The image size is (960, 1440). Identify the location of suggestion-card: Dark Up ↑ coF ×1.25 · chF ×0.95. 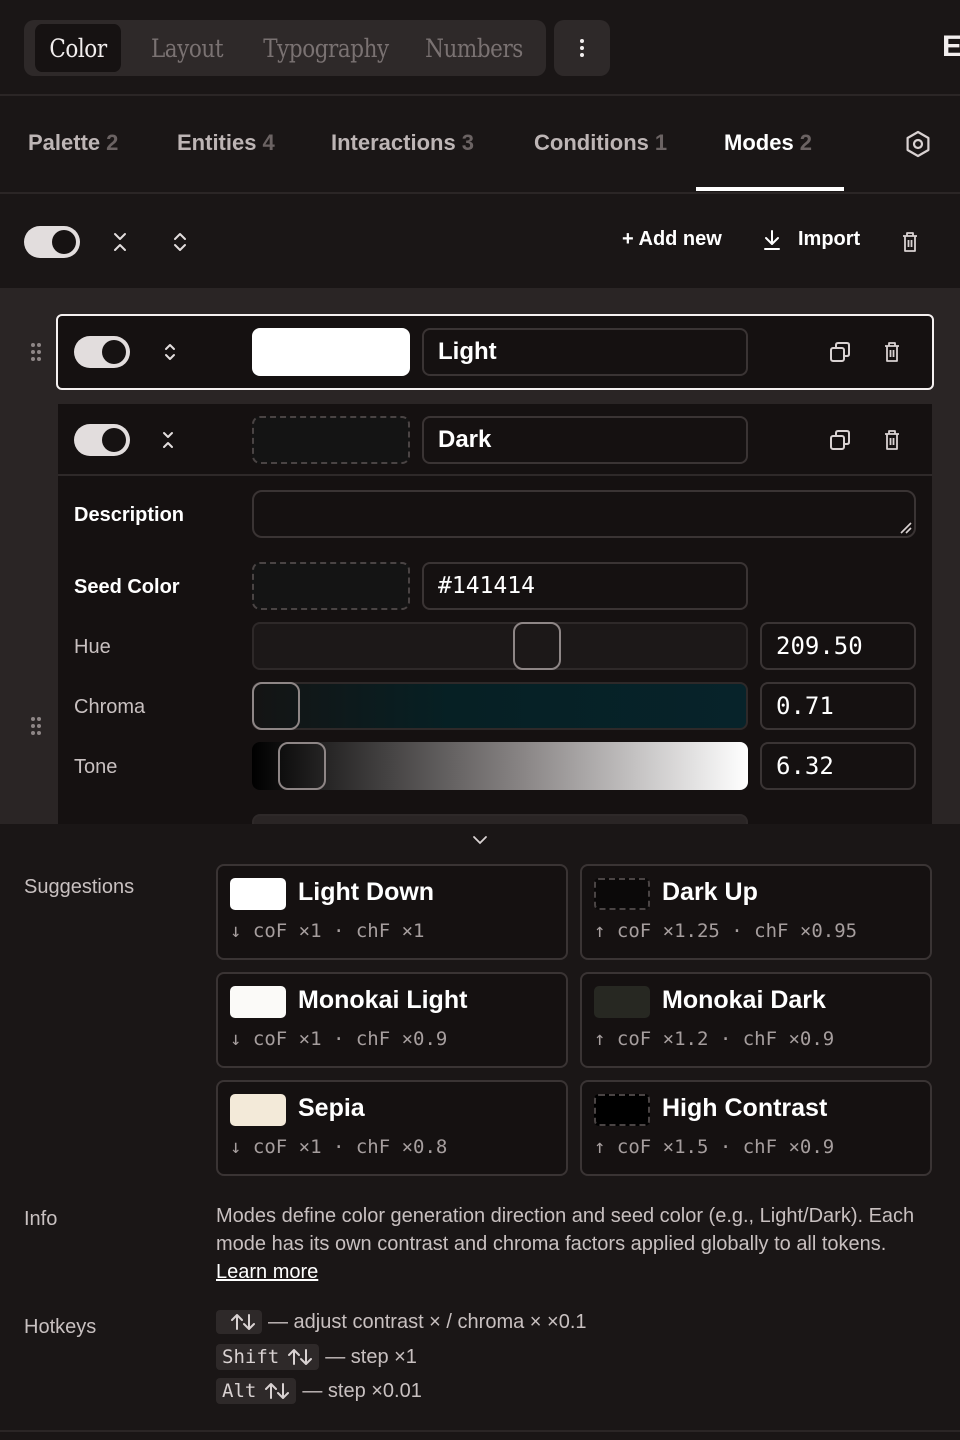
(756, 912).